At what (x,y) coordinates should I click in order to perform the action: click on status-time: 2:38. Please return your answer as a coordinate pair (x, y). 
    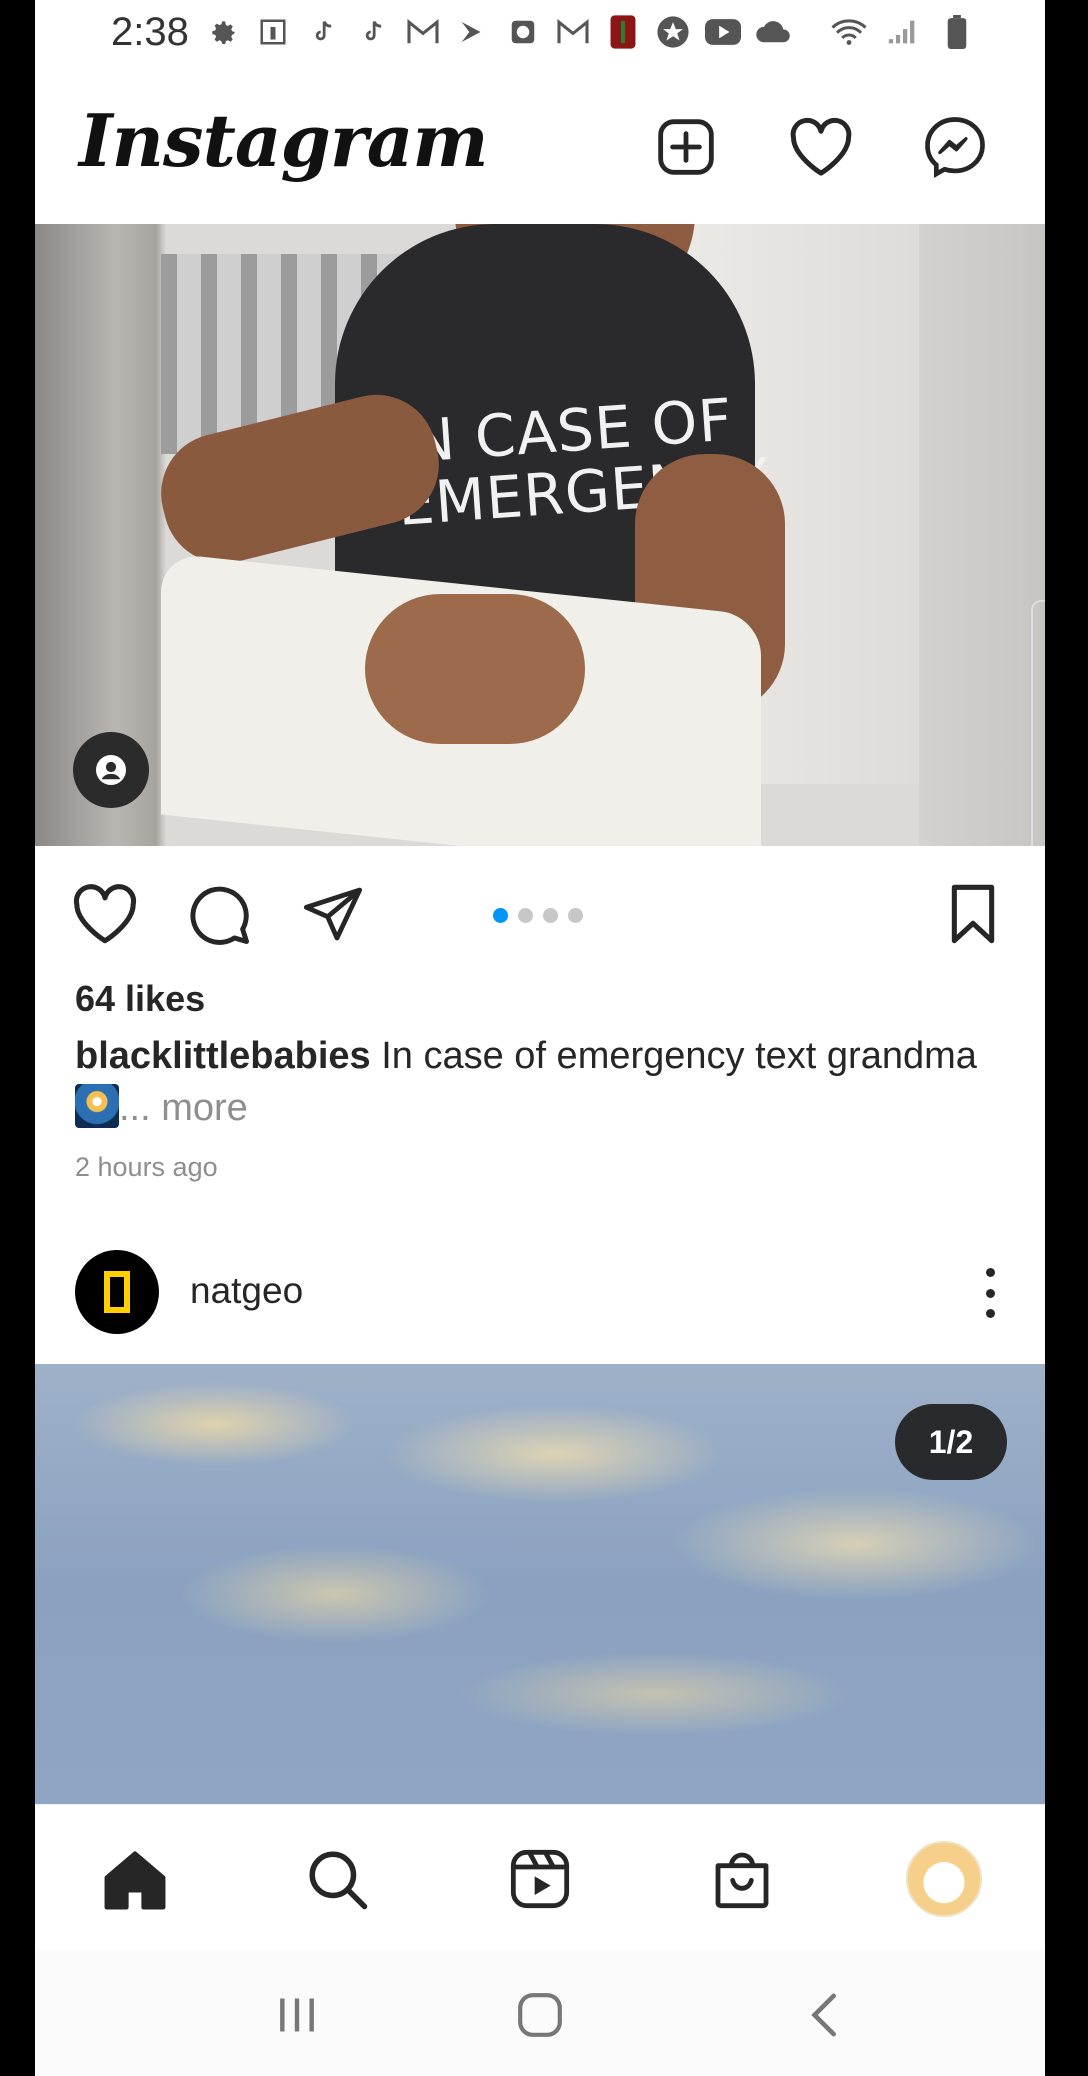
    Looking at the image, I should click on (150, 32).